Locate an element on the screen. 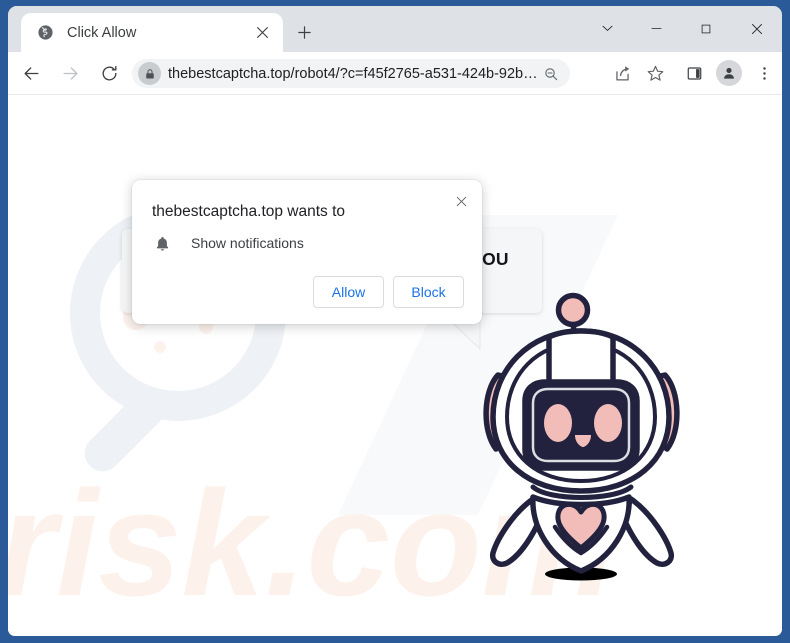 The width and height of the screenshot is (790, 643). three-dot-menu-icon is located at coordinates (764, 73).